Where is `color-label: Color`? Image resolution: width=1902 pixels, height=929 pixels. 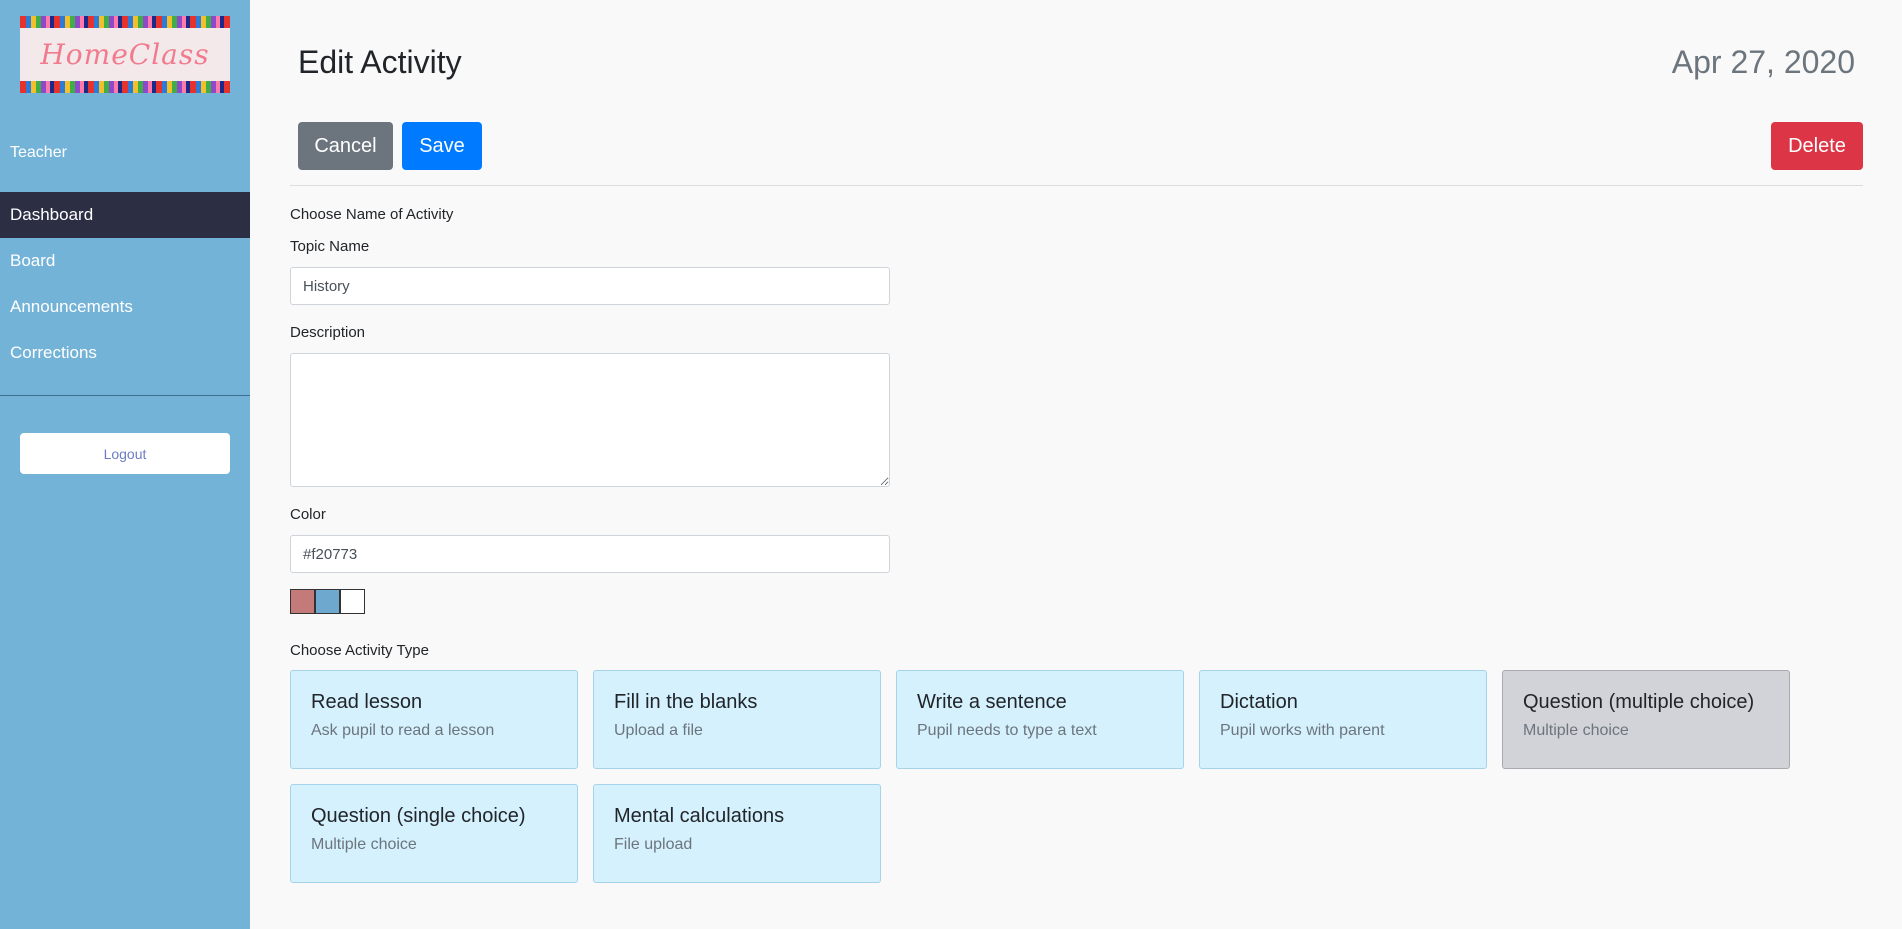
color-label: Color is located at coordinates (308, 514).